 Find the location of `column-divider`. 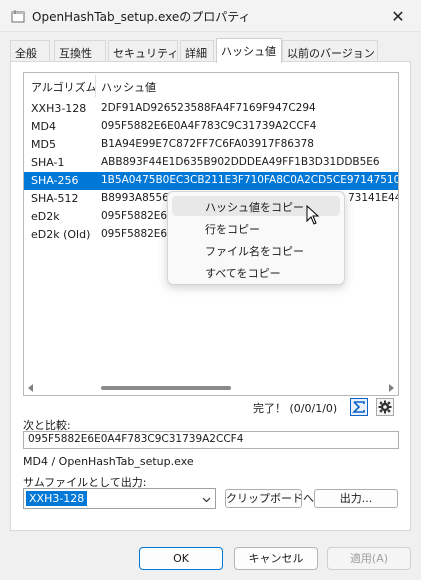

column-divider is located at coordinates (95, 86).